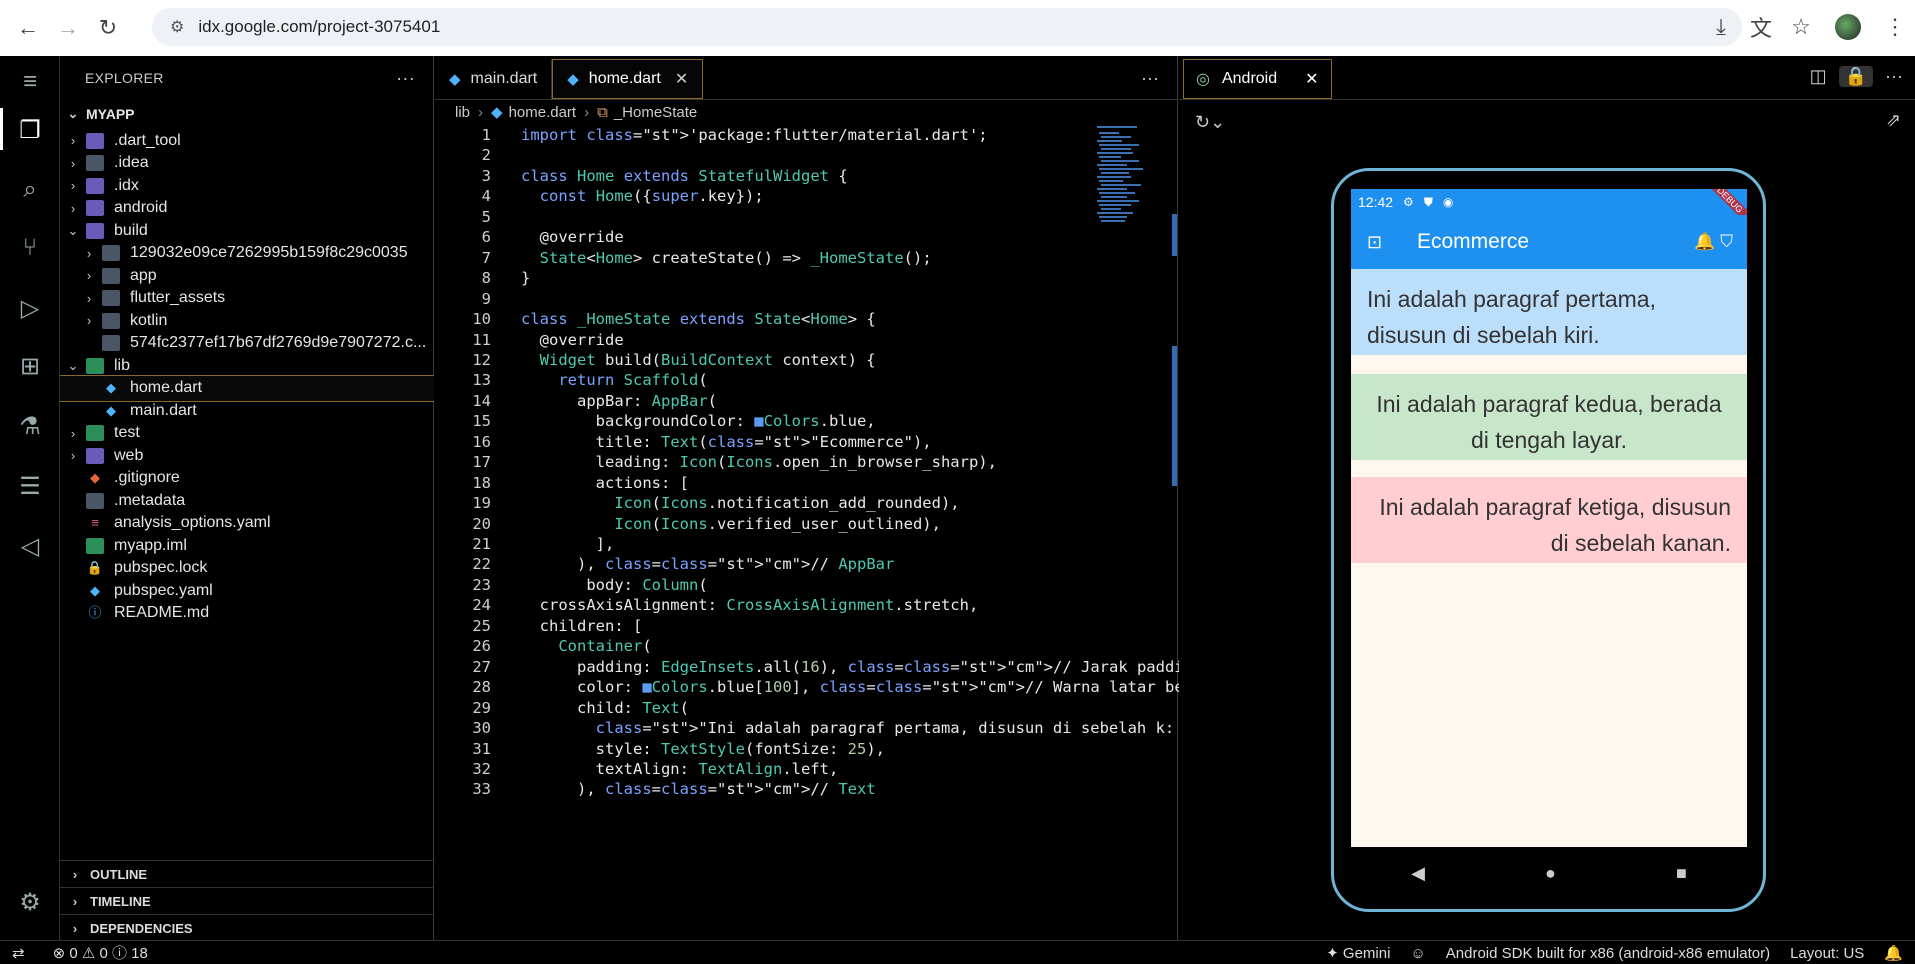 This screenshot has width=1915, height=964. I want to click on bookmark-star-icon: ☆, so click(1801, 27).